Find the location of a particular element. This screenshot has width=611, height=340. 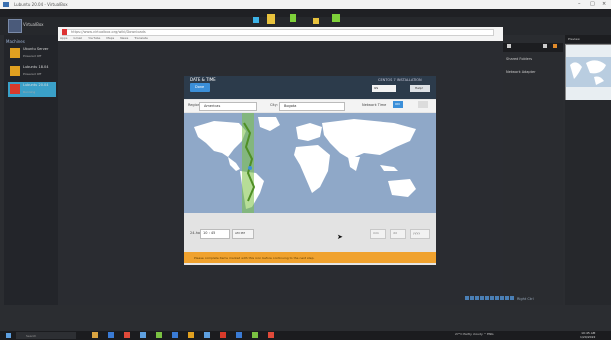

taskbar-clock: 10:45 AM 1/20/2022 is located at coordinates (587, 335).